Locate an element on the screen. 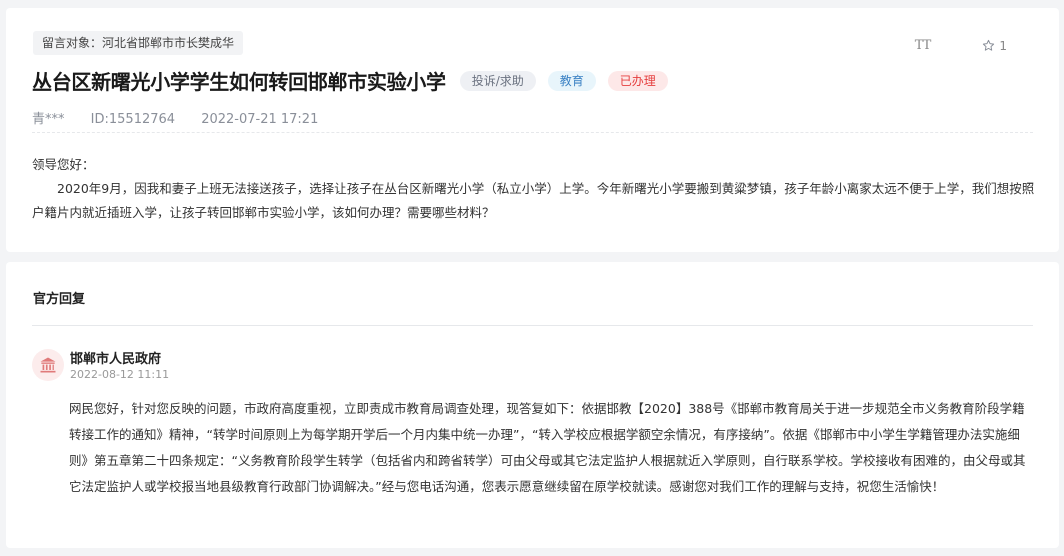  type-badge: 投诉/求助 is located at coordinates (497, 80).